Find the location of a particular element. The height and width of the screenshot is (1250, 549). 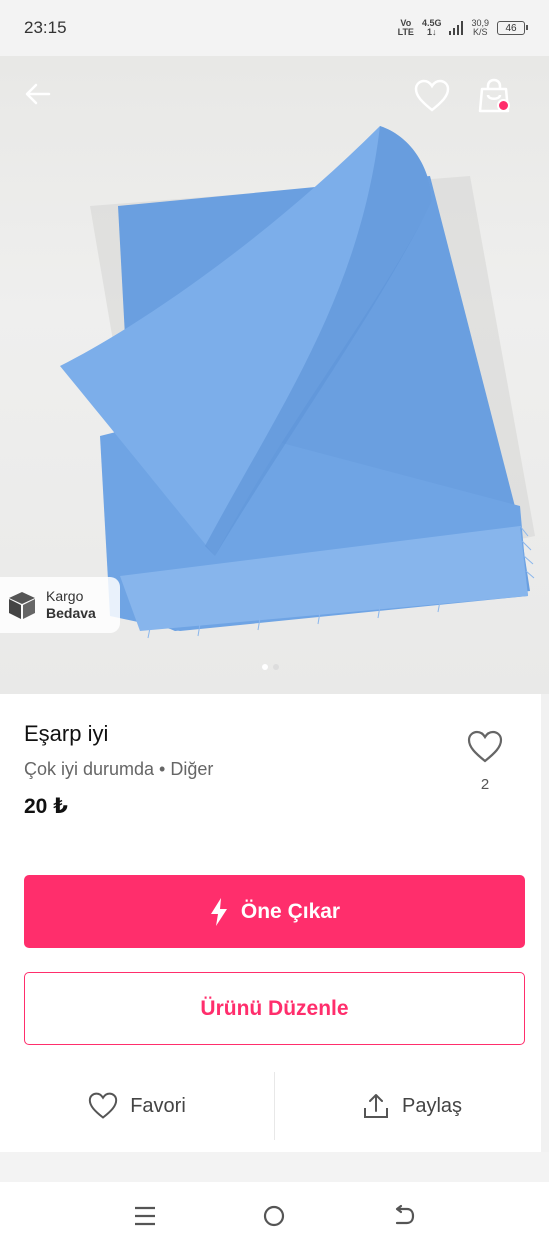

edit-product-button: Ürünü Düzenle is located at coordinates (274, 1008).